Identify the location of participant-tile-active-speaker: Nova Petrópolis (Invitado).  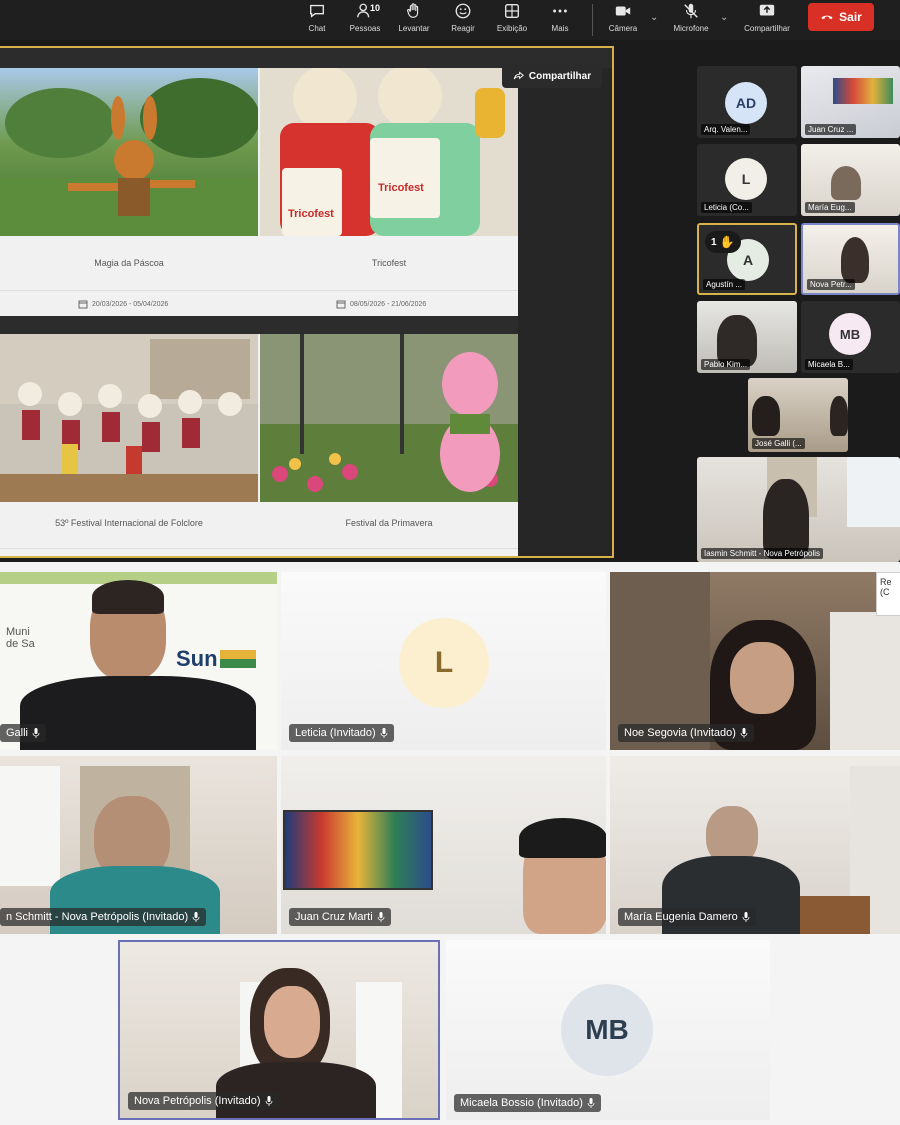
(279, 1030).